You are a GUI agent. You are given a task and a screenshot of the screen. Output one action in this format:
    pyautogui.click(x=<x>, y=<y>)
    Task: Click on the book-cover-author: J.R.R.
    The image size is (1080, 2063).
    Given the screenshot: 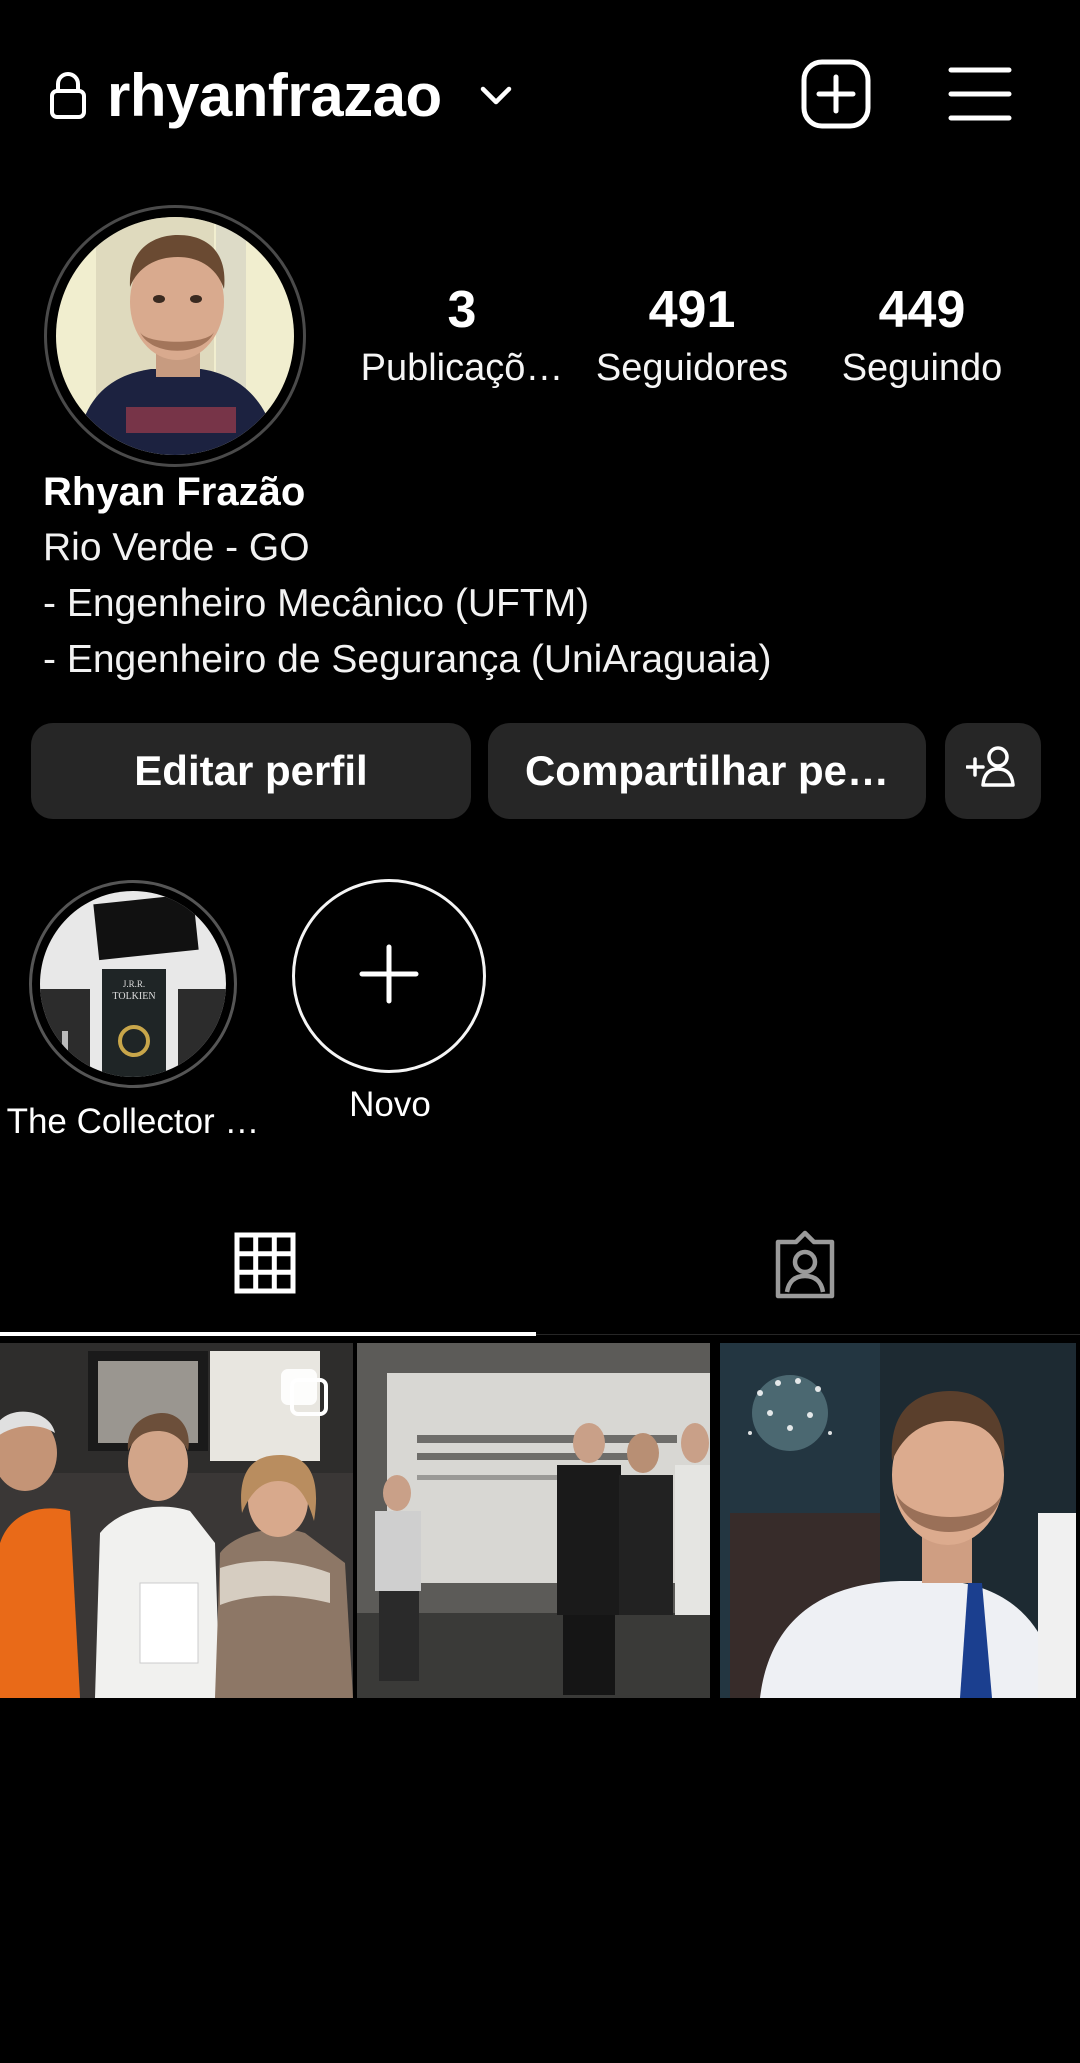 What is the action you would take?
    pyautogui.click(x=134, y=984)
    